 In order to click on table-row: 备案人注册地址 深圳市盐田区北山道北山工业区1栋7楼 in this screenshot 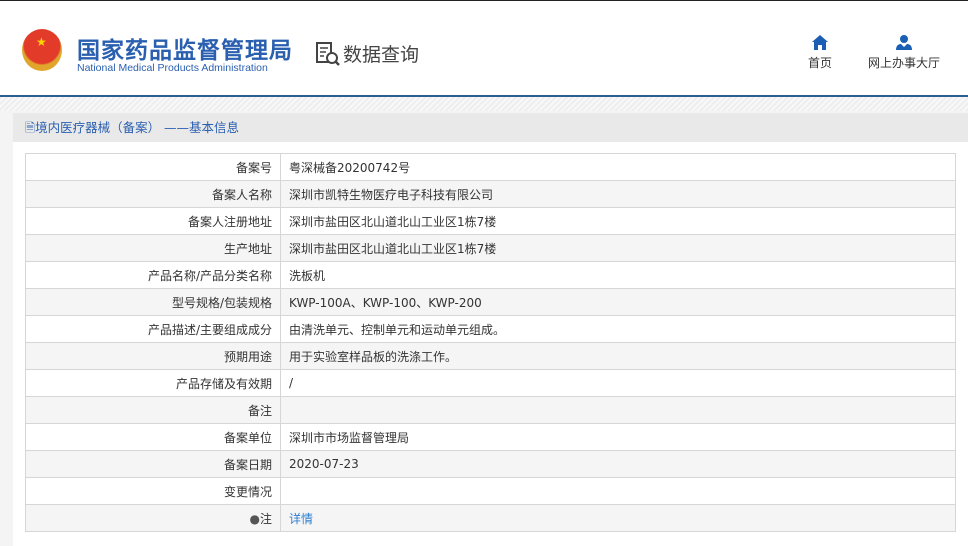, I will do `click(490, 221)`.